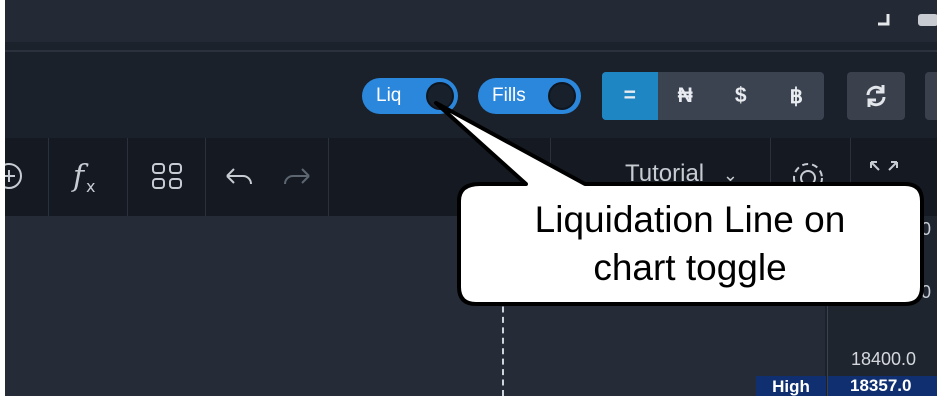  Describe the element at coordinates (690, 219) in the screenshot. I see `callout-line-1: Liquidation Line on` at that location.